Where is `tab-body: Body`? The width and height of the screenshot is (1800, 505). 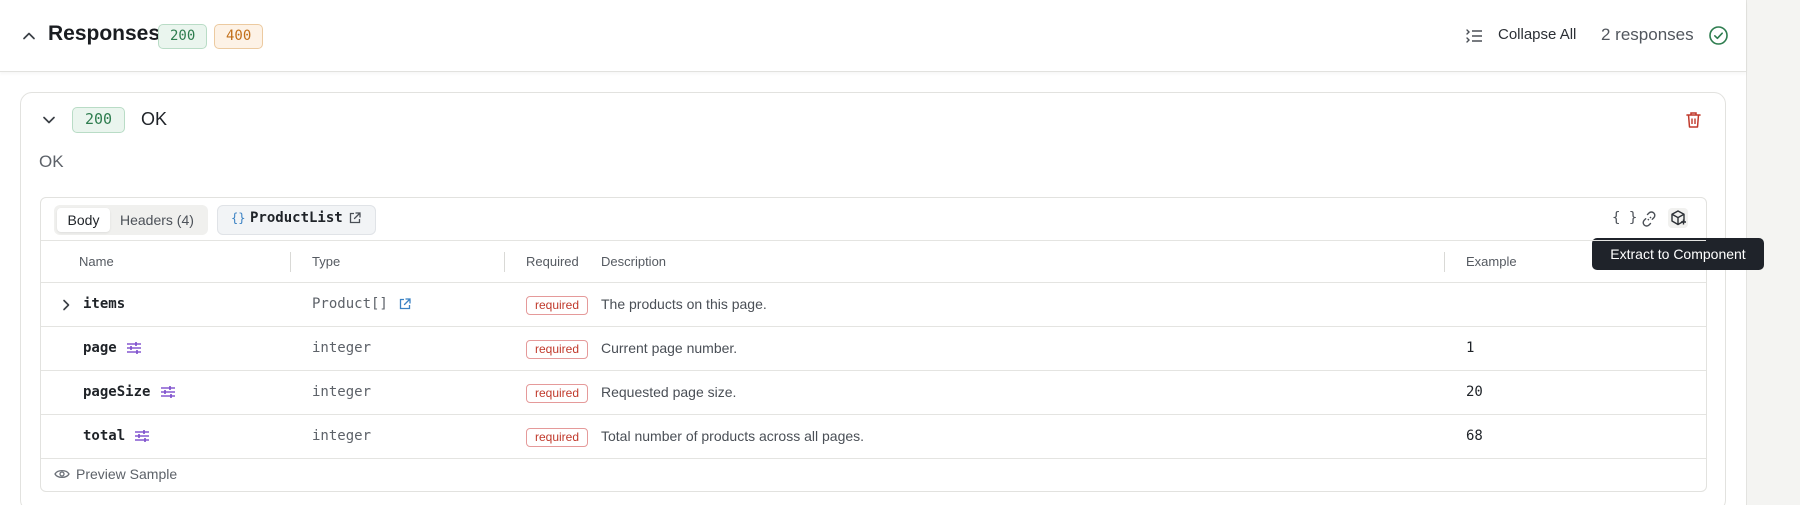 tab-body: Body is located at coordinates (83, 220).